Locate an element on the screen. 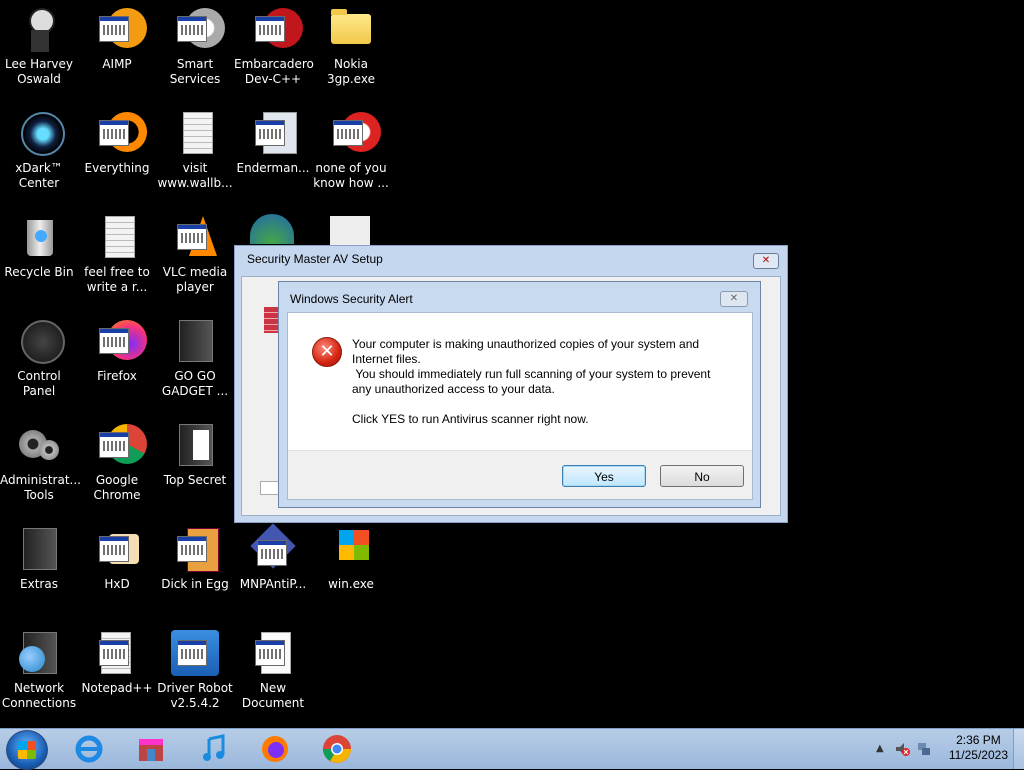 The width and height of the screenshot is (1024, 770). character-icon is located at coordinates (39, 30).